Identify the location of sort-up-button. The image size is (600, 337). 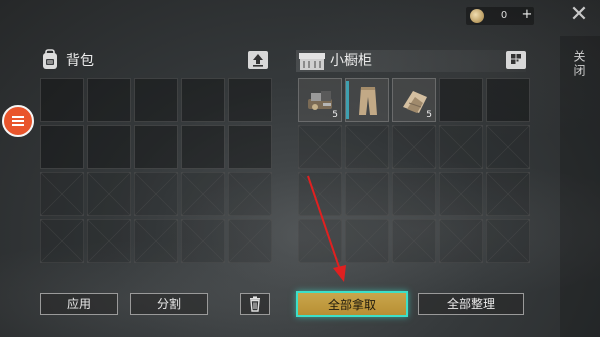
(258, 60).